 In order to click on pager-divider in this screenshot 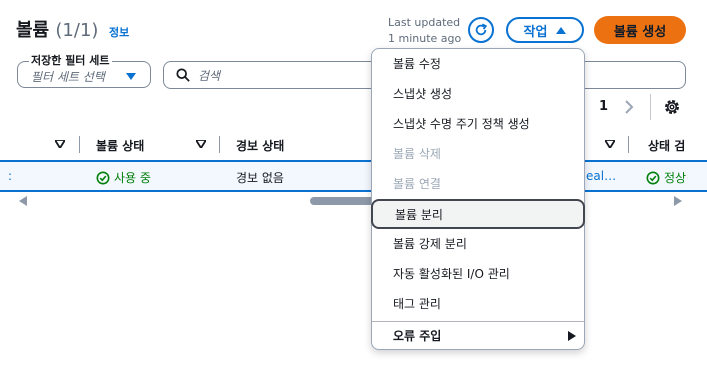, I will do `click(650, 107)`.